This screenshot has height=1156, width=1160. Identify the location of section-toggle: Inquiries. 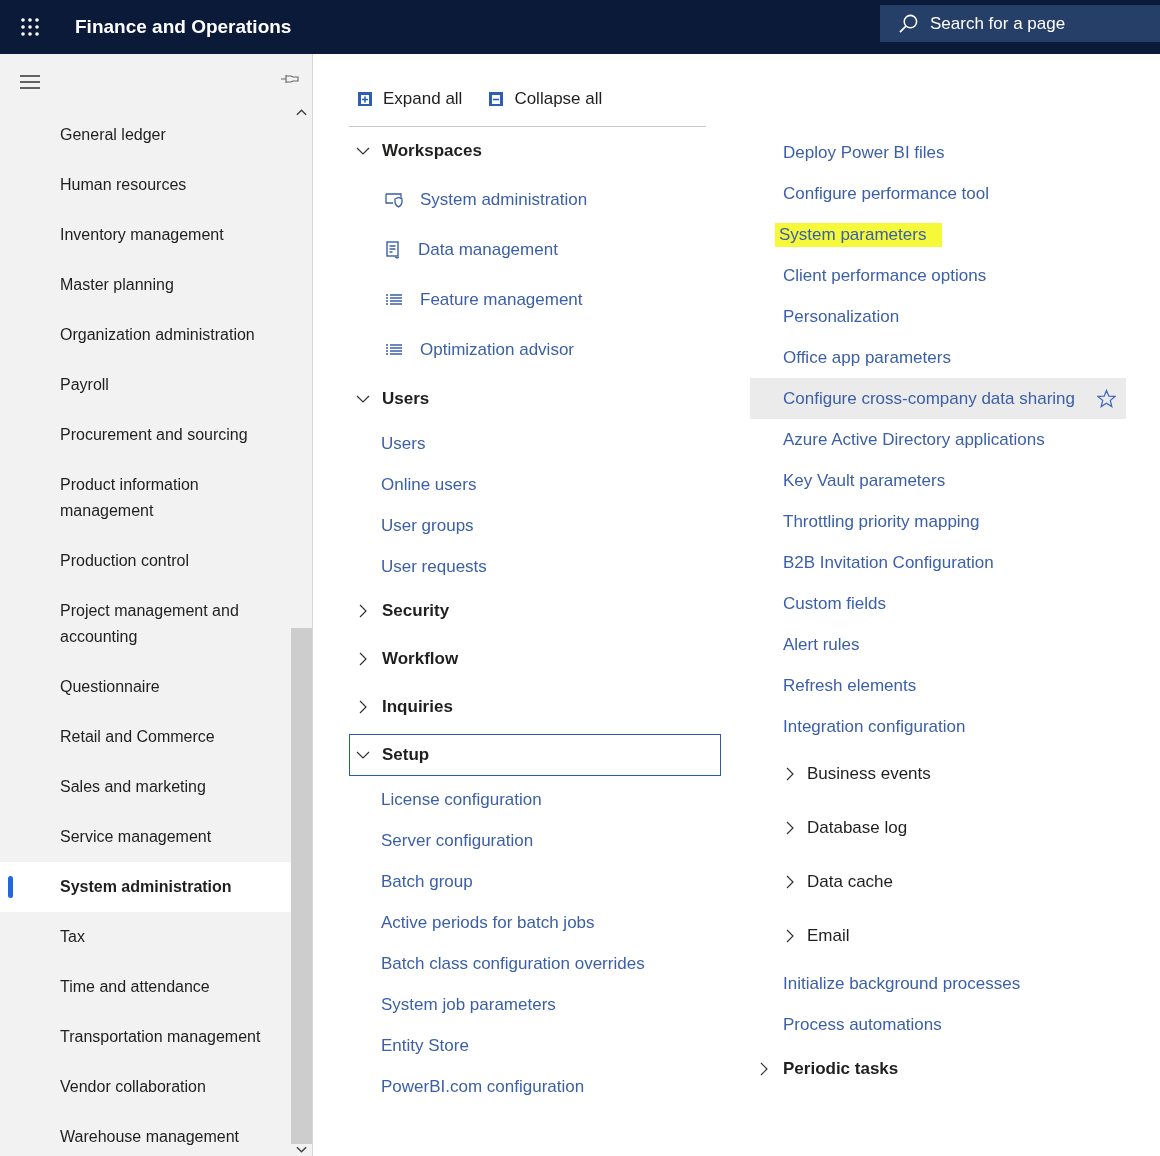
(535, 707).